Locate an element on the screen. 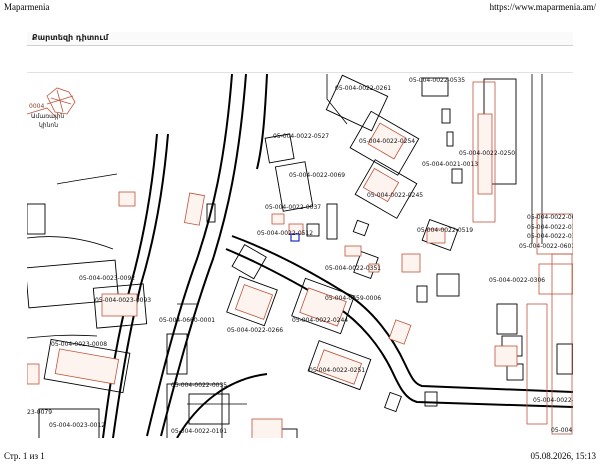  parcel-label: 05-004-0023-0093 is located at coordinates (123, 300).